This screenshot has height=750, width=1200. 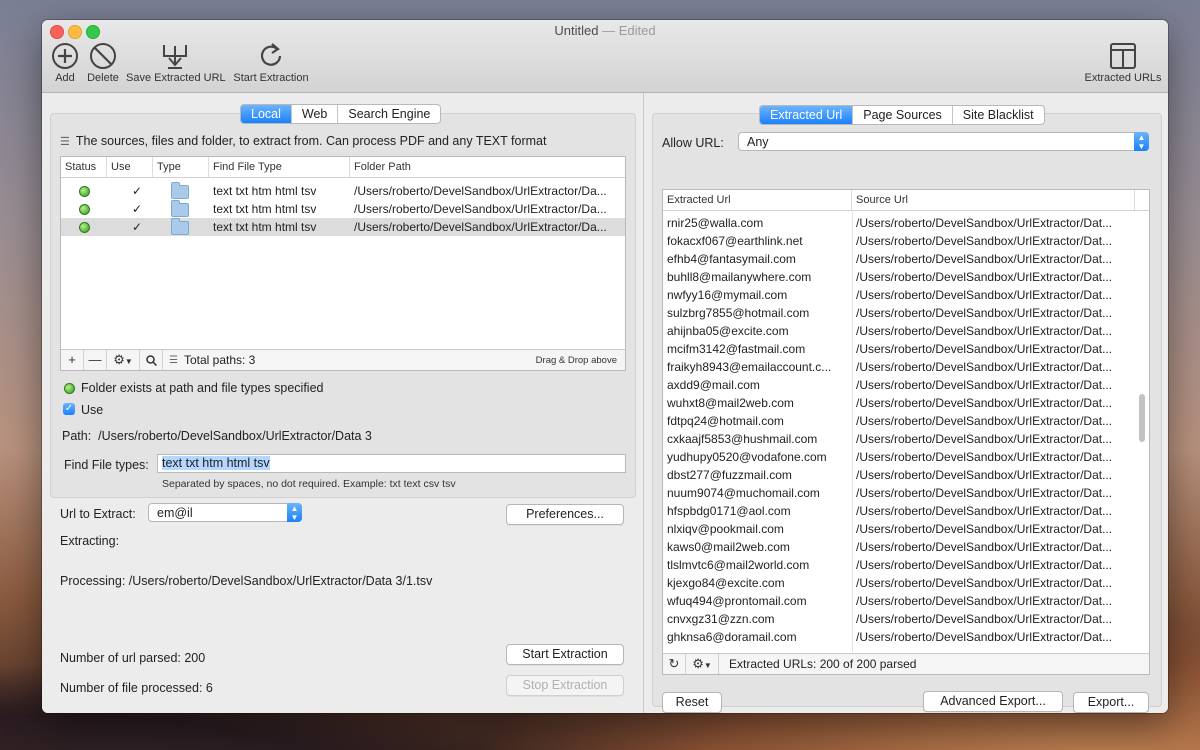 I want to click on save-extracted-url-button: Save Extracted URL, so click(x=176, y=63).